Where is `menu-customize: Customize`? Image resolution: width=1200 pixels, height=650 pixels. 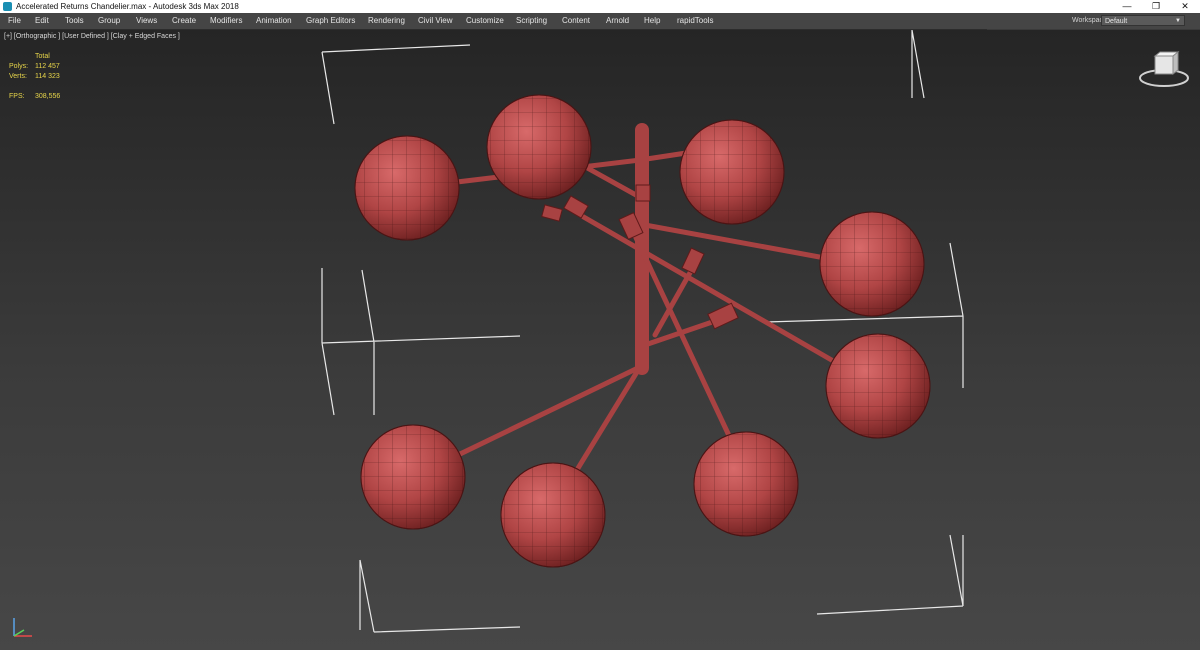 menu-customize: Customize is located at coordinates (485, 20).